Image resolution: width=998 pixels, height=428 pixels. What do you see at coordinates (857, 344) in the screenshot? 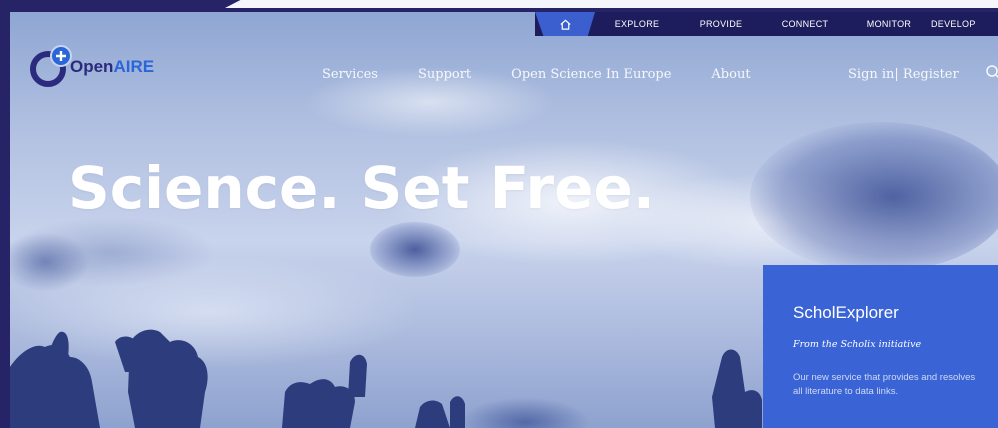
I see `card-subtitle: From the Scholix initiative` at bounding box center [857, 344].